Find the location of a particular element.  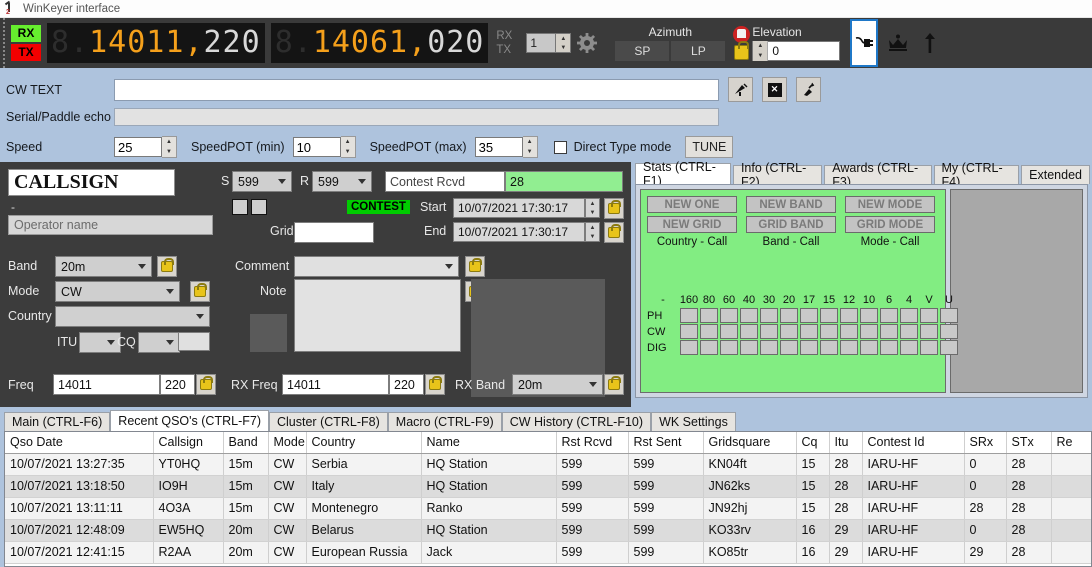

cw-text-input is located at coordinates (416, 89).